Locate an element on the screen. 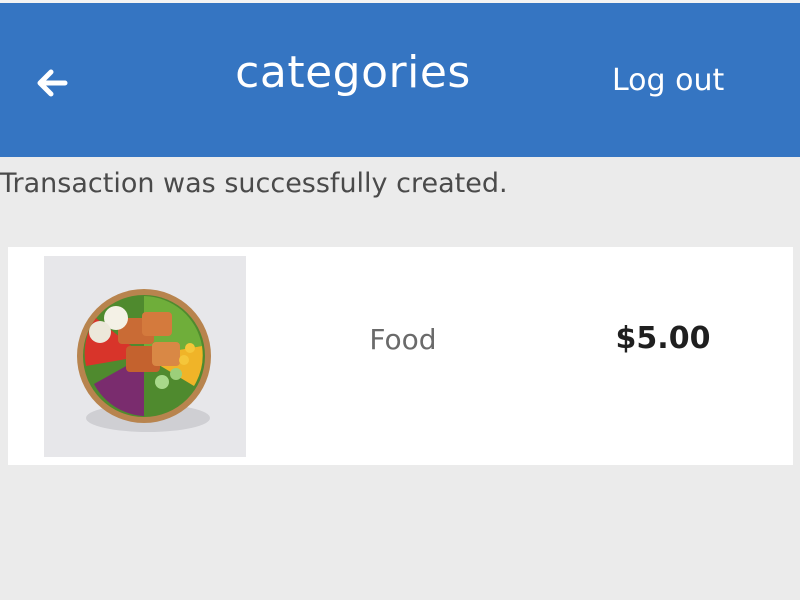  transaction-amount: $5.00 is located at coordinates (663, 338).